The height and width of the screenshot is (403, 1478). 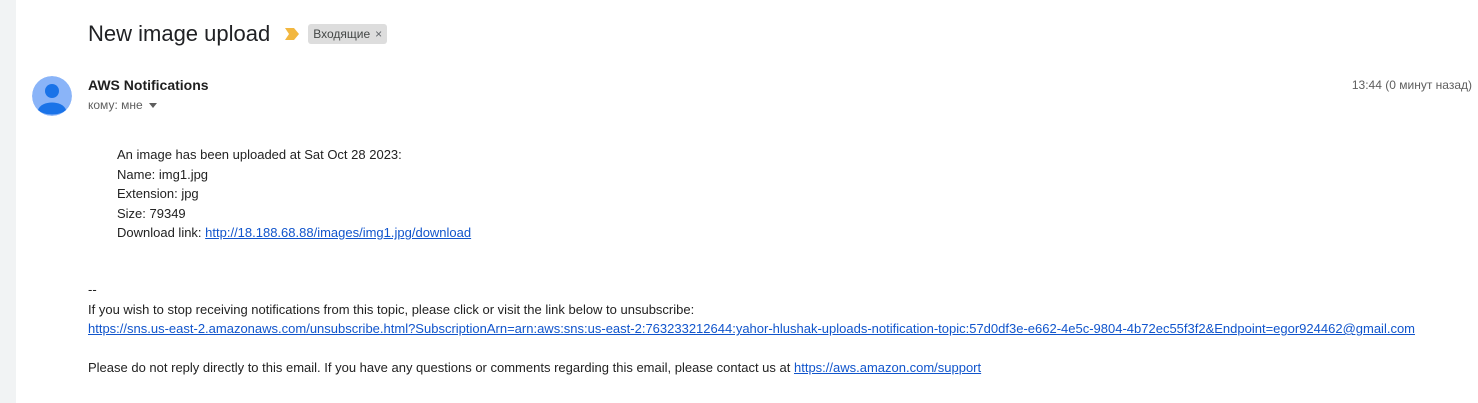 What do you see at coordinates (292, 34) in the screenshot?
I see `importance-marker-icon` at bounding box center [292, 34].